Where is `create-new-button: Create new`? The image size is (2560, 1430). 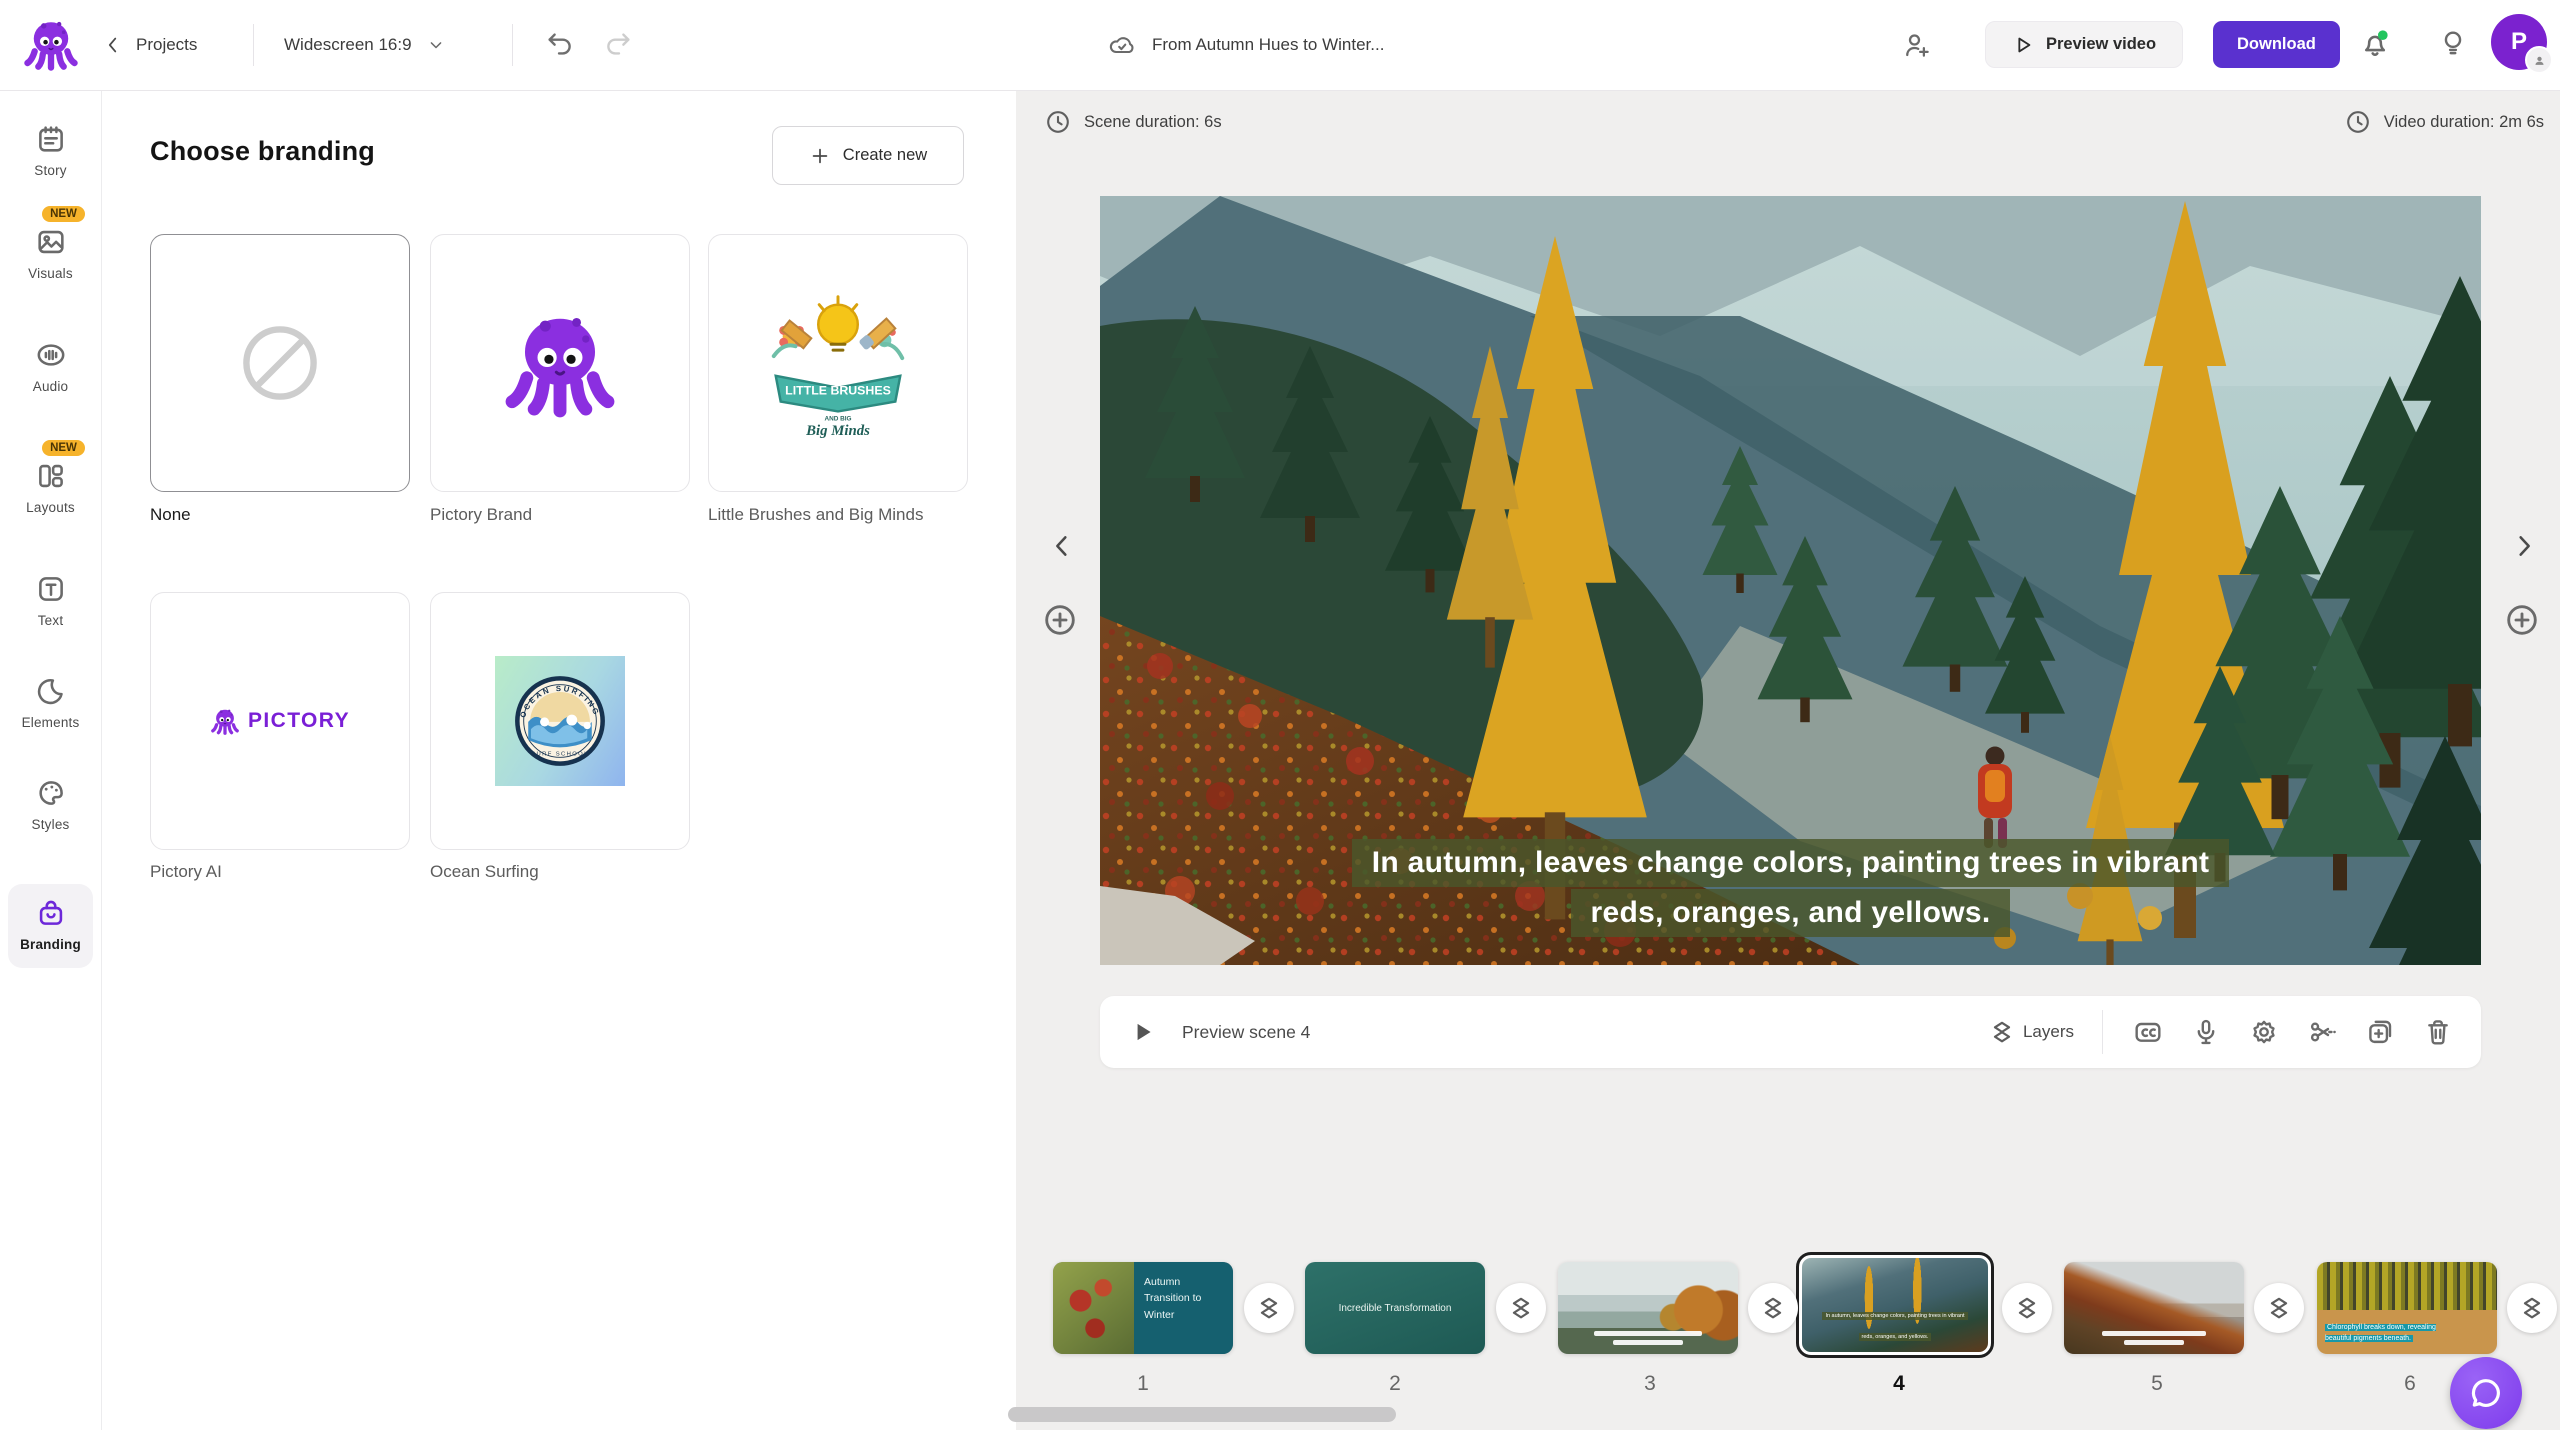
create-new-button: Create new is located at coordinates (868, 155).